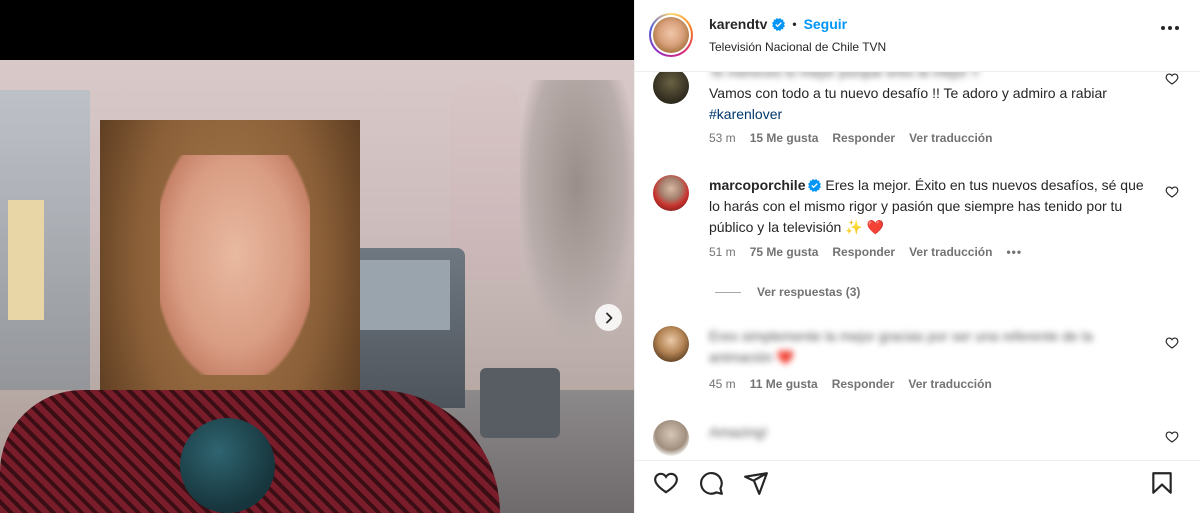 This screenshot has height=513, width=1200. I want to click on comment-likes: 11 Me gusta, so click(784, 384).